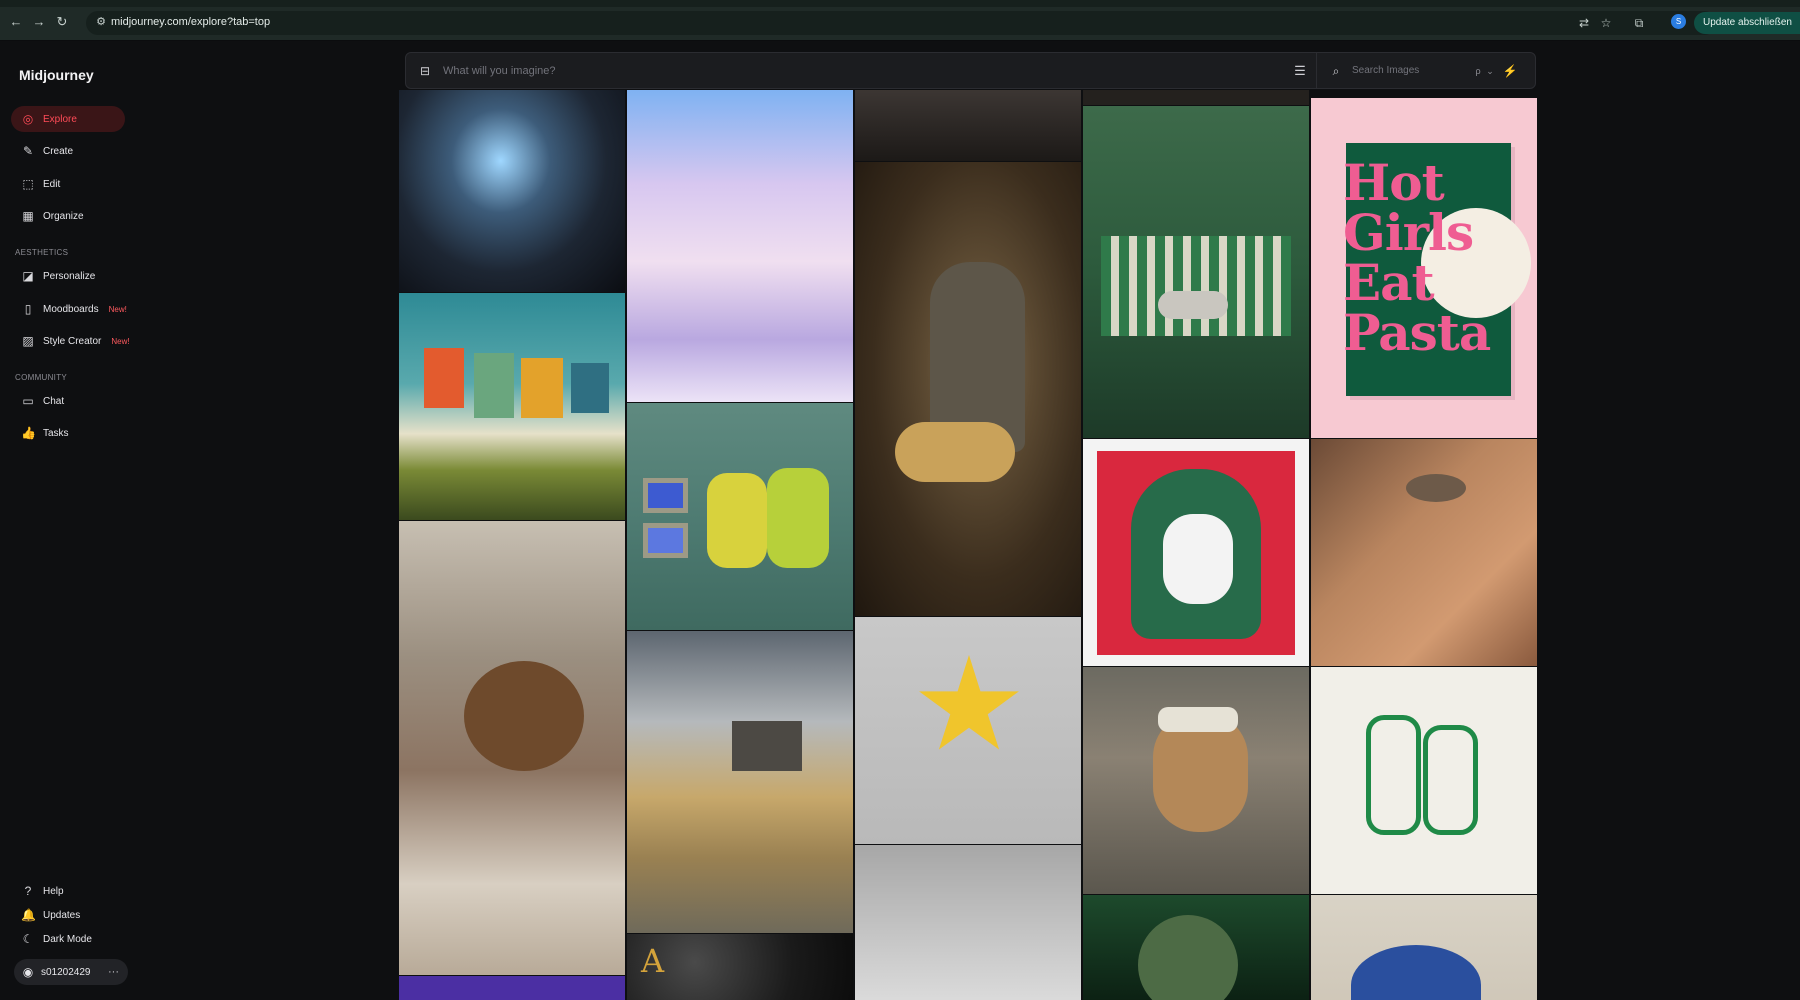  Describe the element at coordinates (968, 922) in the screenshot. I see `image-tile-grey-tile` at that location.